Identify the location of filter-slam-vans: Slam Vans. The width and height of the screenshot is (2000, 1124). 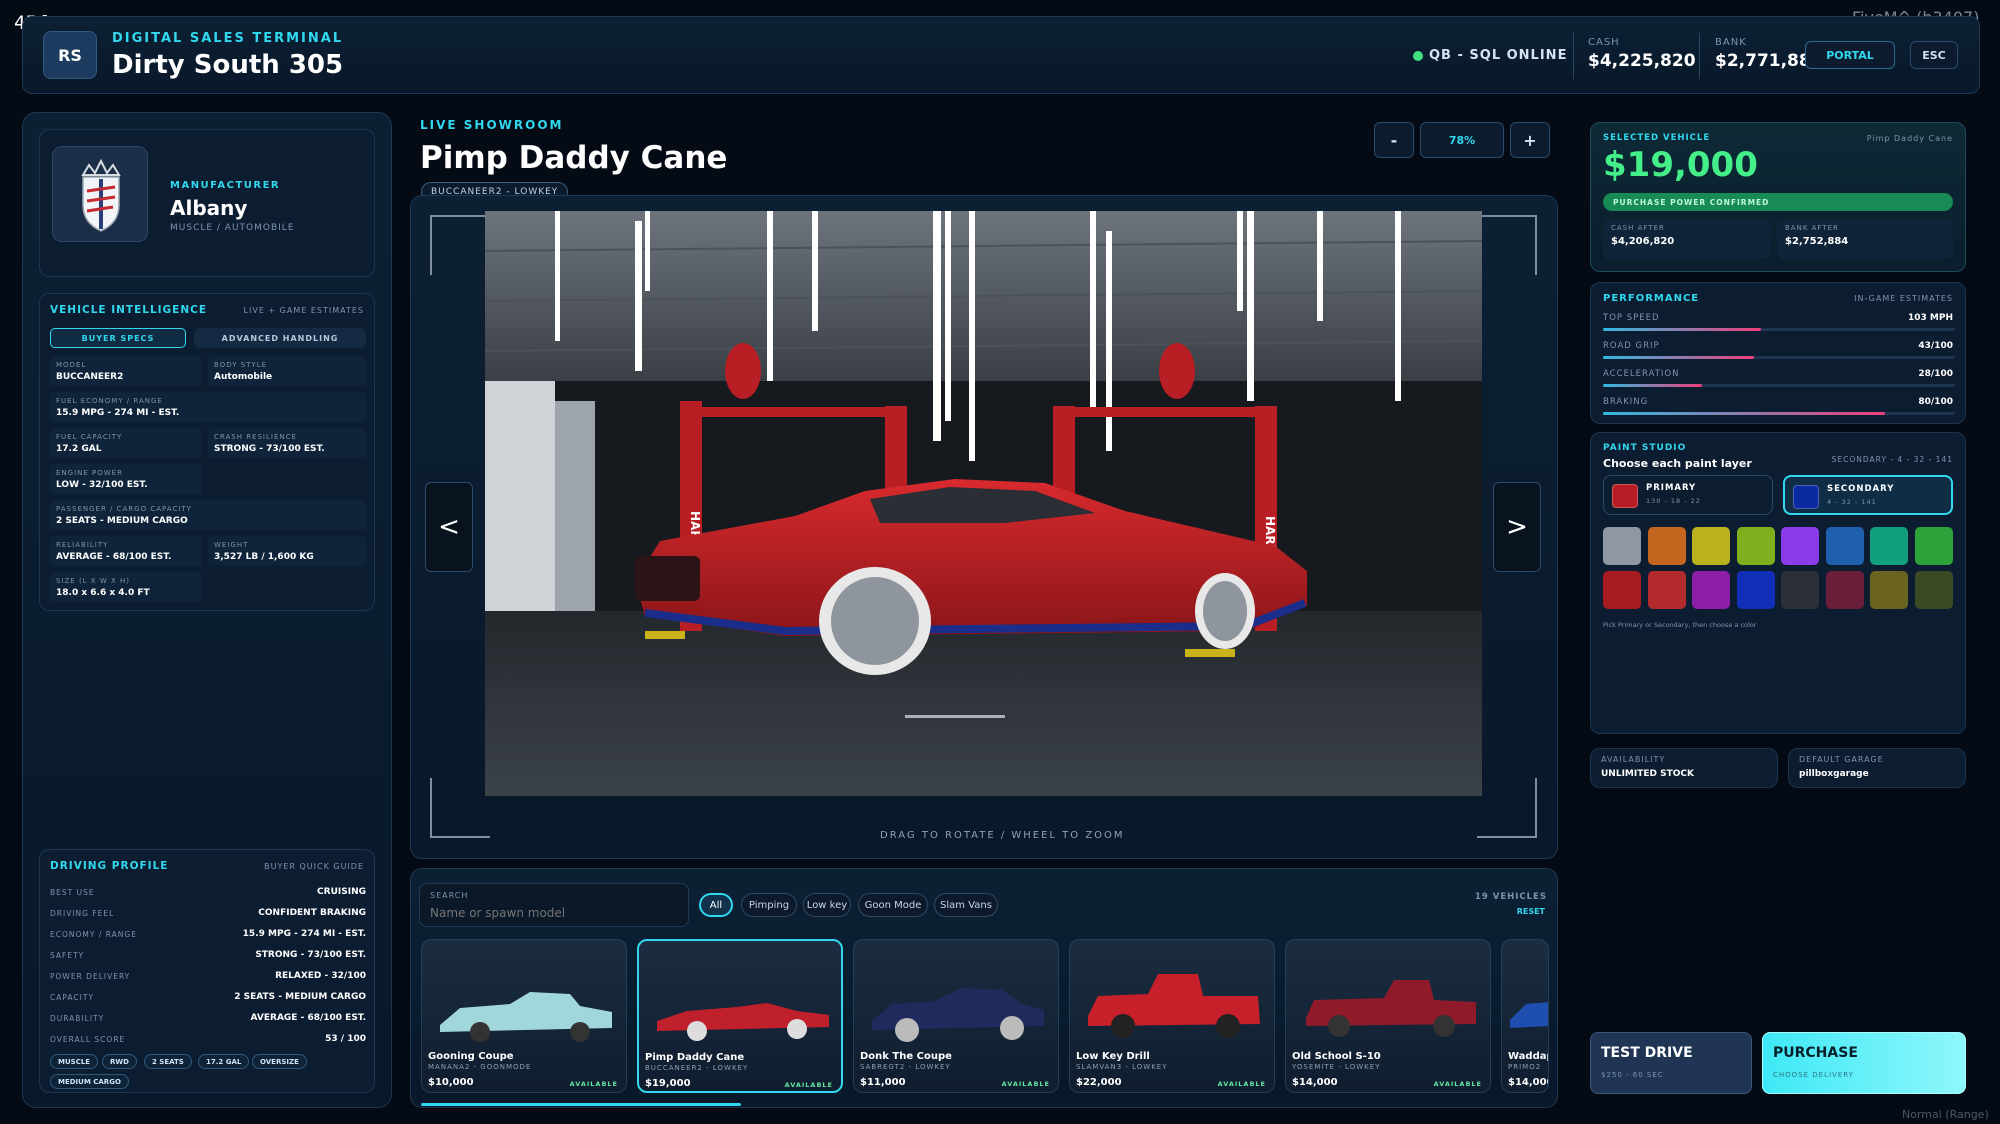
(966, 905).